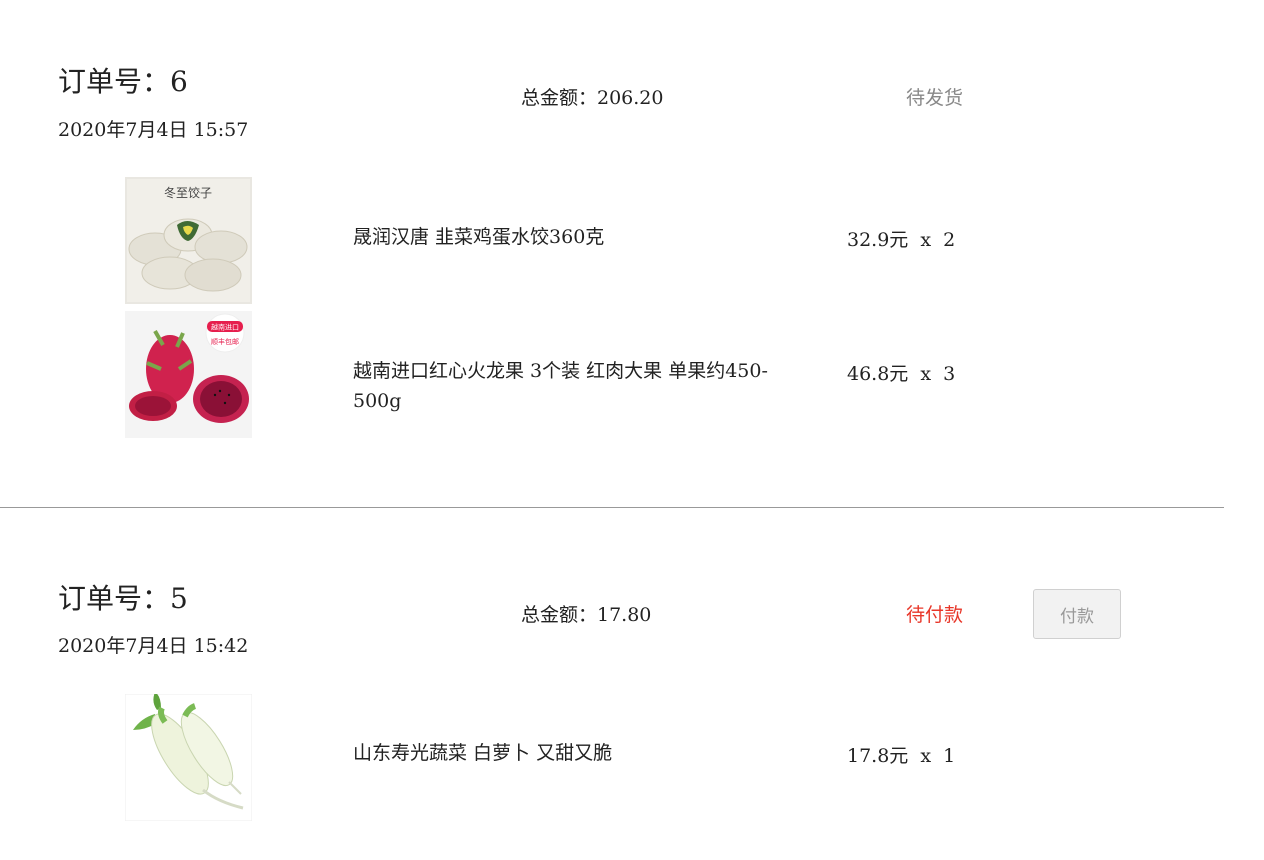  Describe the element at coordinates (123, 81) in the screenshot. I see `order-number: 订单号：6` at that location.